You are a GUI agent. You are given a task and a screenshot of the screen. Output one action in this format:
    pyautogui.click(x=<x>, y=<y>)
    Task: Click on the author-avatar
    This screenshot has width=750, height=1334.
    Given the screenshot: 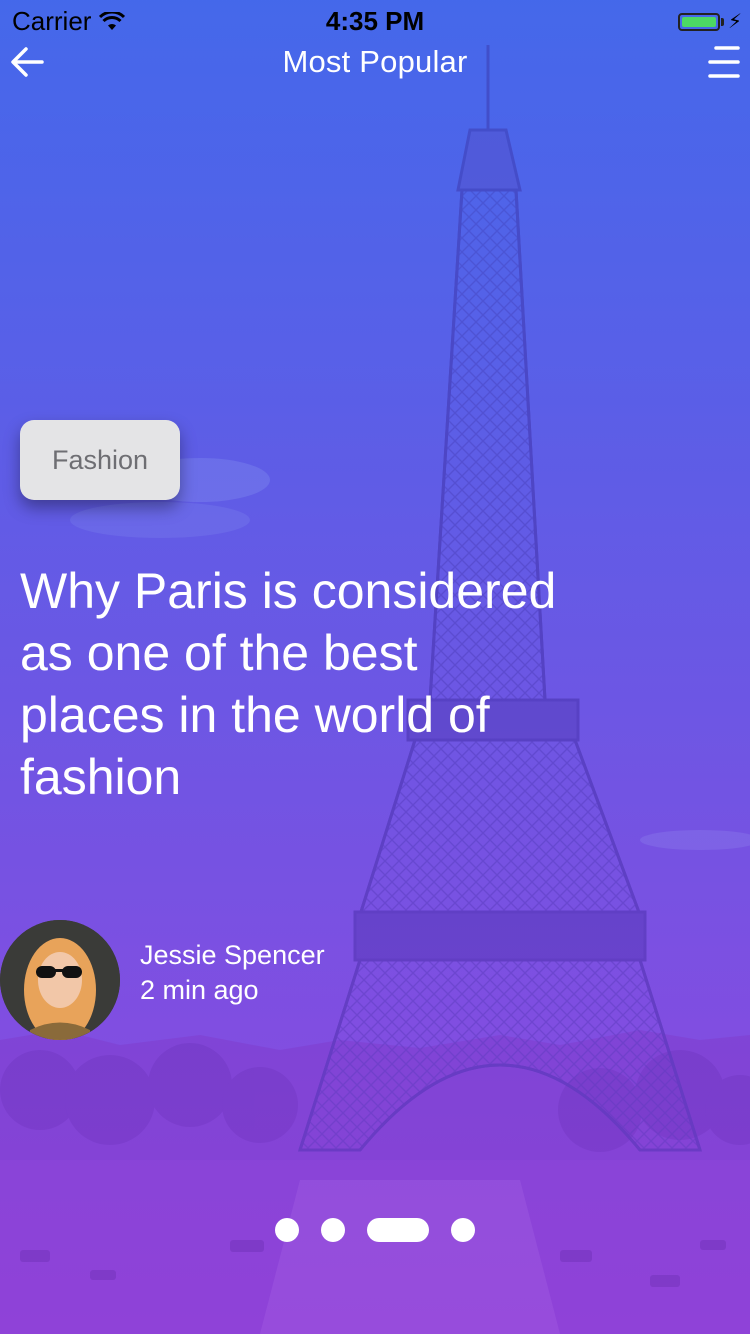 What is the action you would take?
    pyautogui.click(x=60, y=980)
    